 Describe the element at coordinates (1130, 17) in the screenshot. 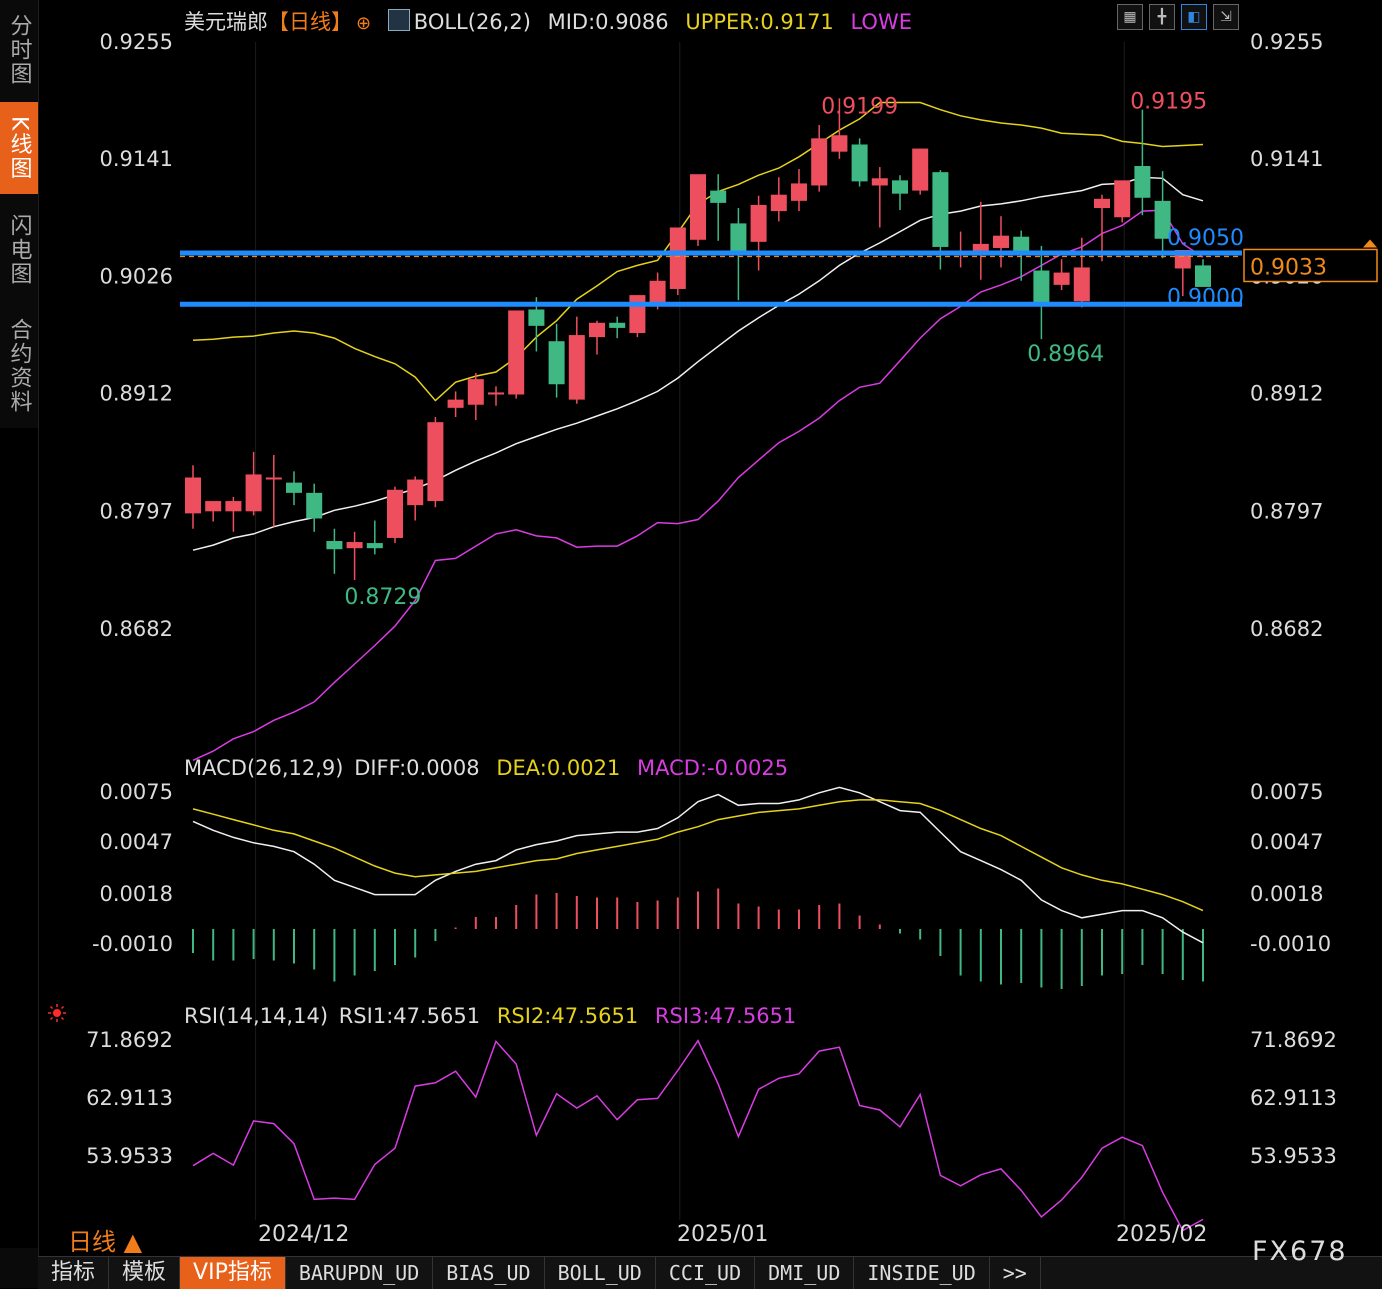

I see `grid-icon: ▦` at that location.